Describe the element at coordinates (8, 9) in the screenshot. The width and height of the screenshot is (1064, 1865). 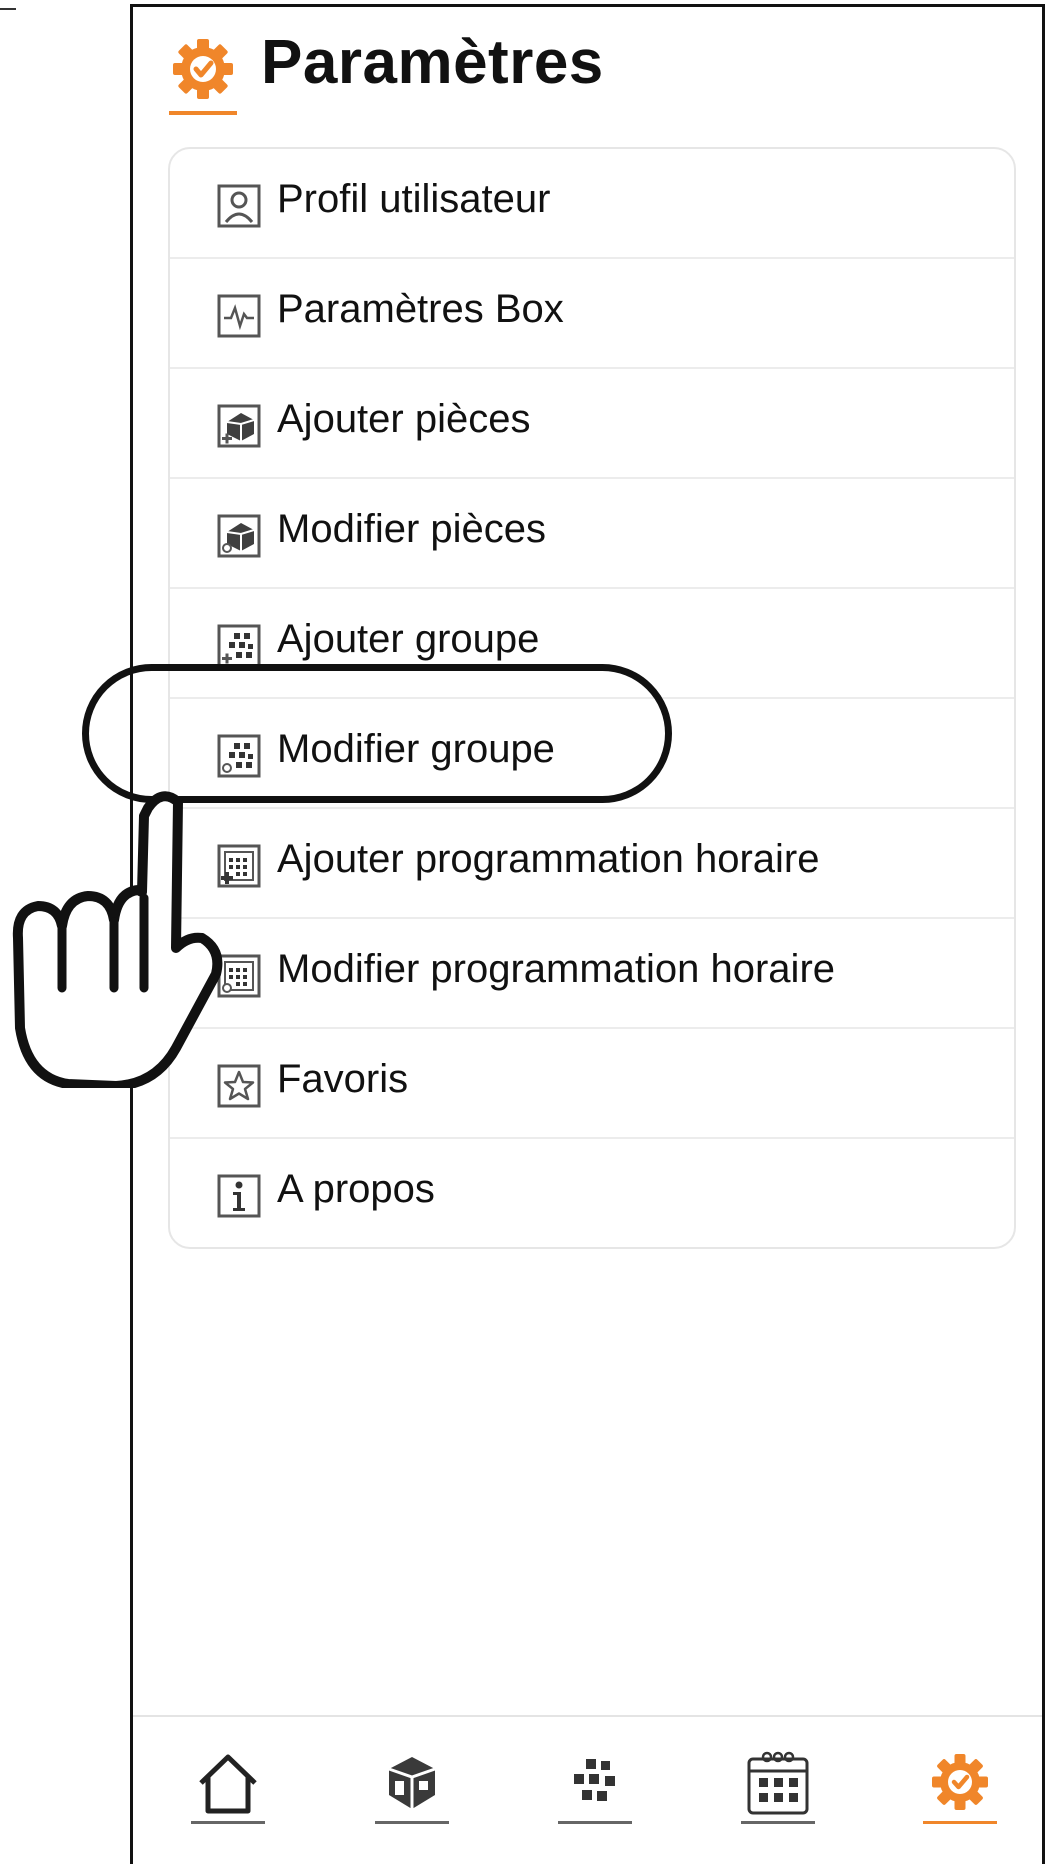
I see `corner-mark` at that location.